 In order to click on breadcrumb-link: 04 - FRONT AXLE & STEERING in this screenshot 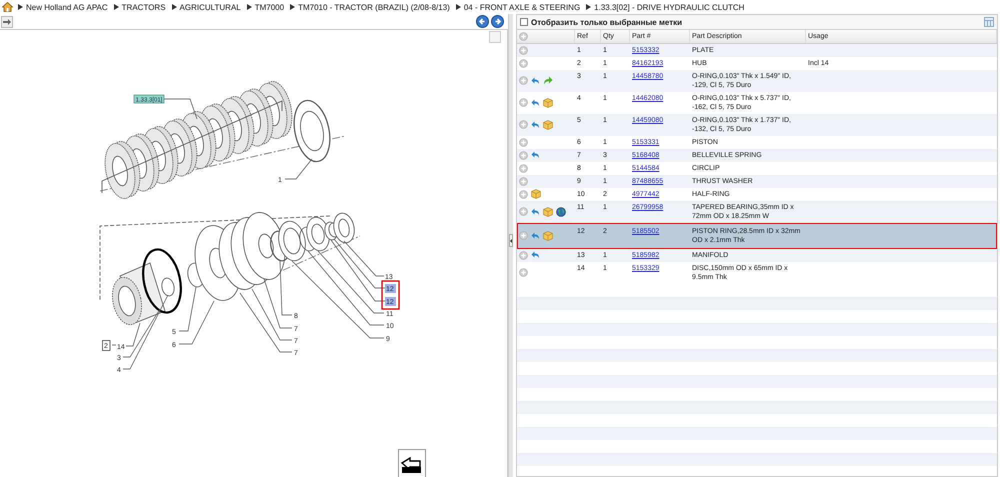, I will do `click(522, 7)`.